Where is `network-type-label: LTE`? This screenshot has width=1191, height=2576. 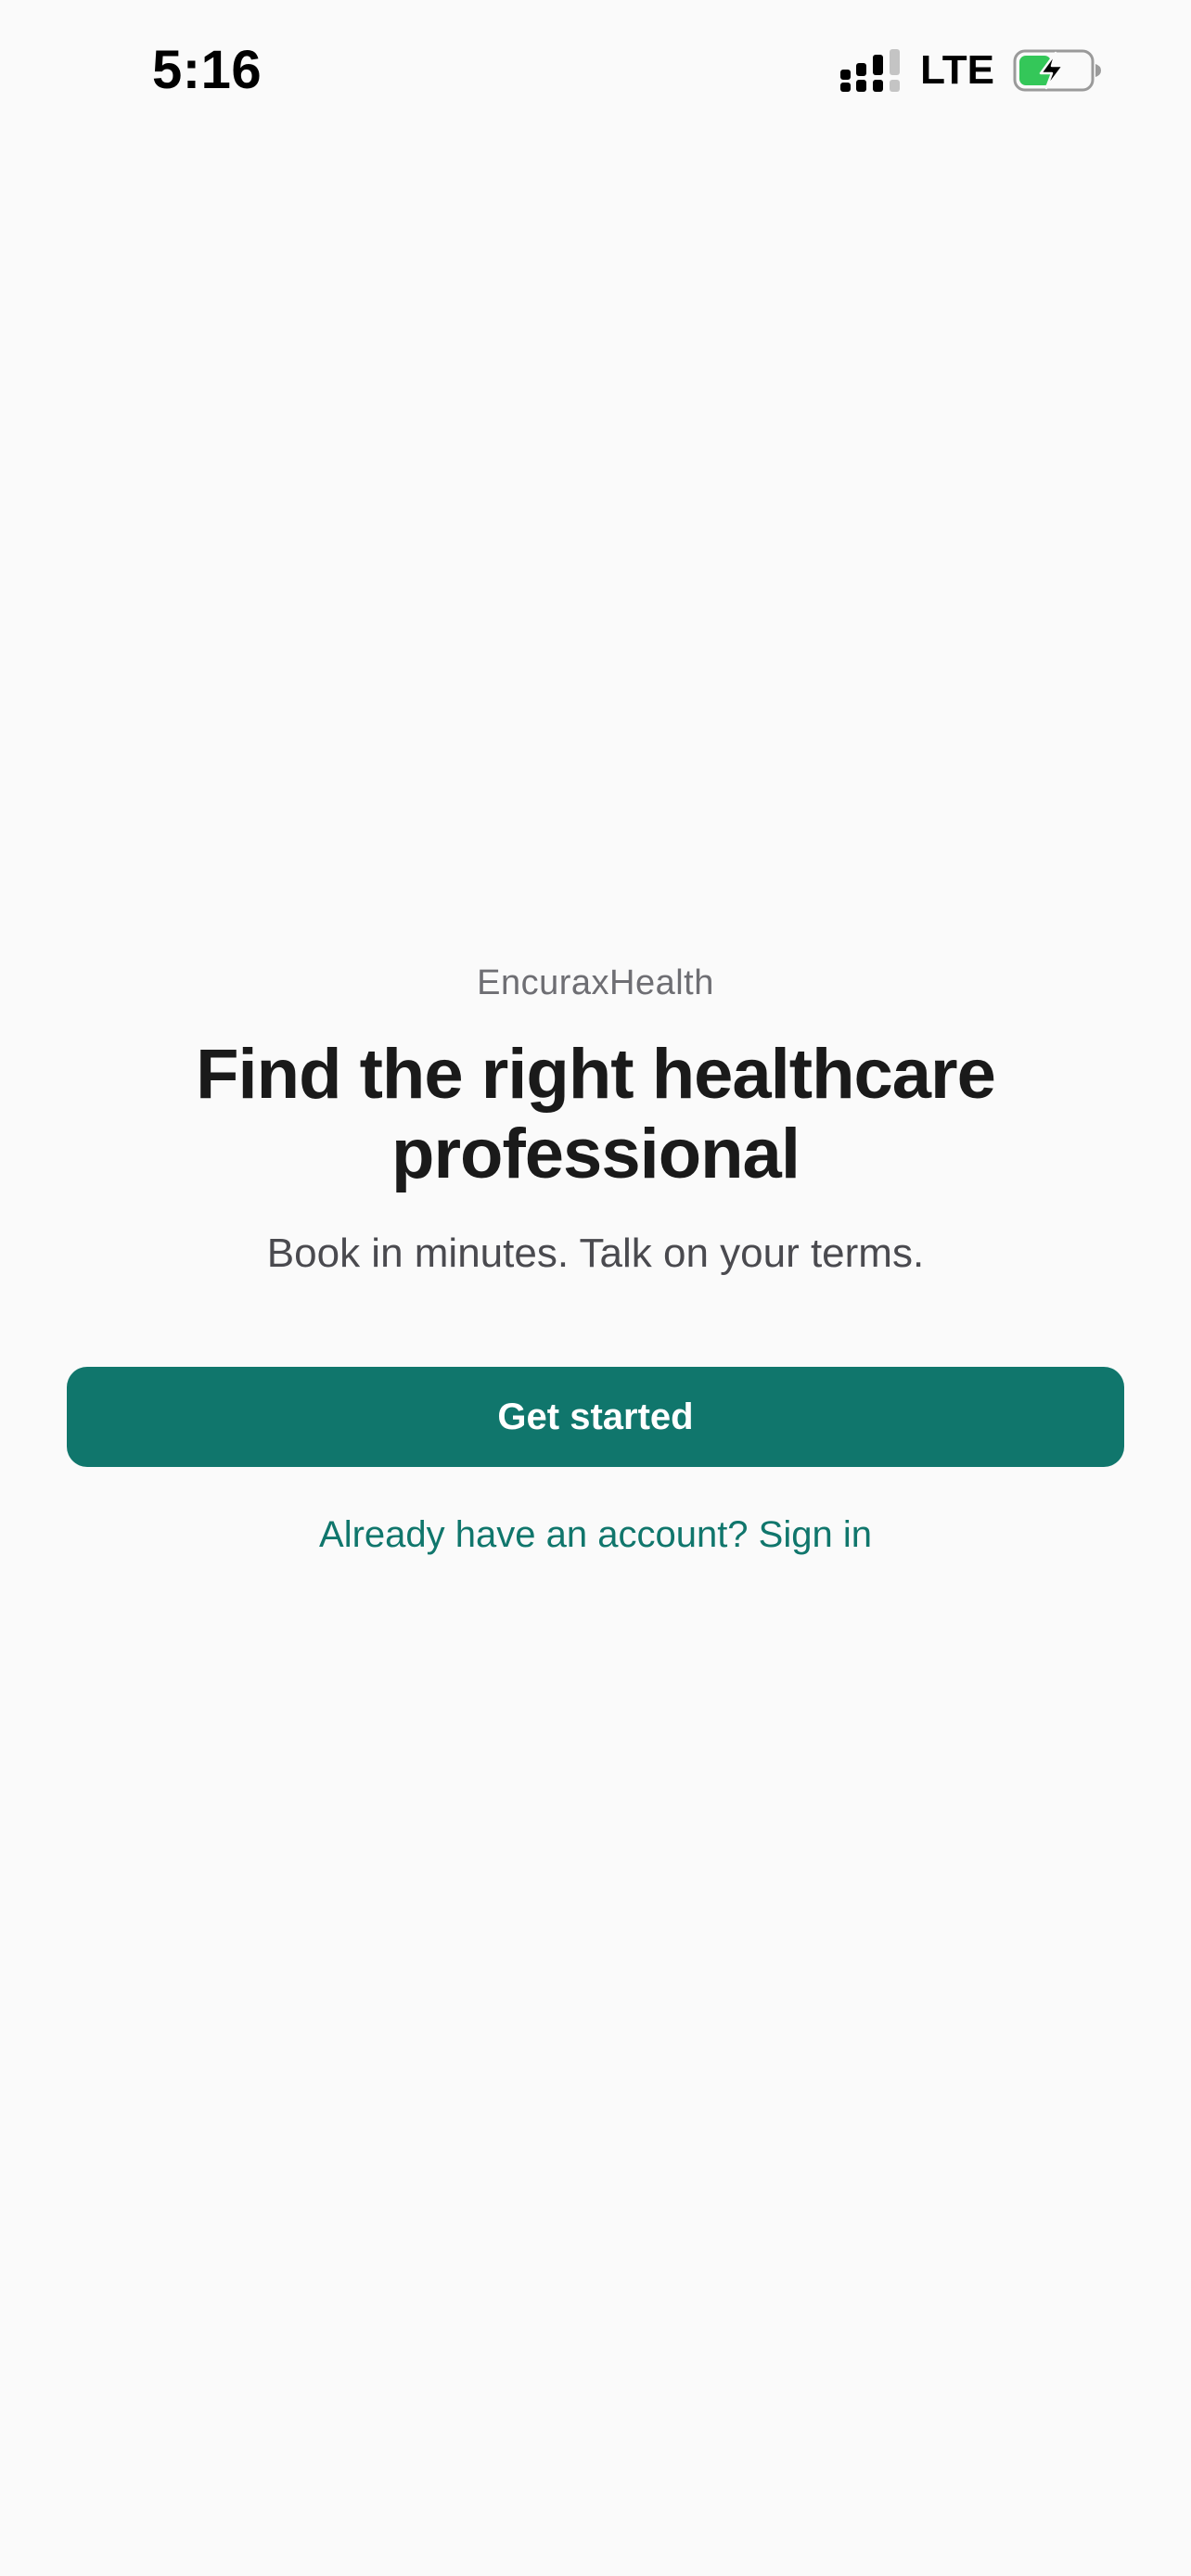
network-type-label: LTE is located at coordinates (957, 70).